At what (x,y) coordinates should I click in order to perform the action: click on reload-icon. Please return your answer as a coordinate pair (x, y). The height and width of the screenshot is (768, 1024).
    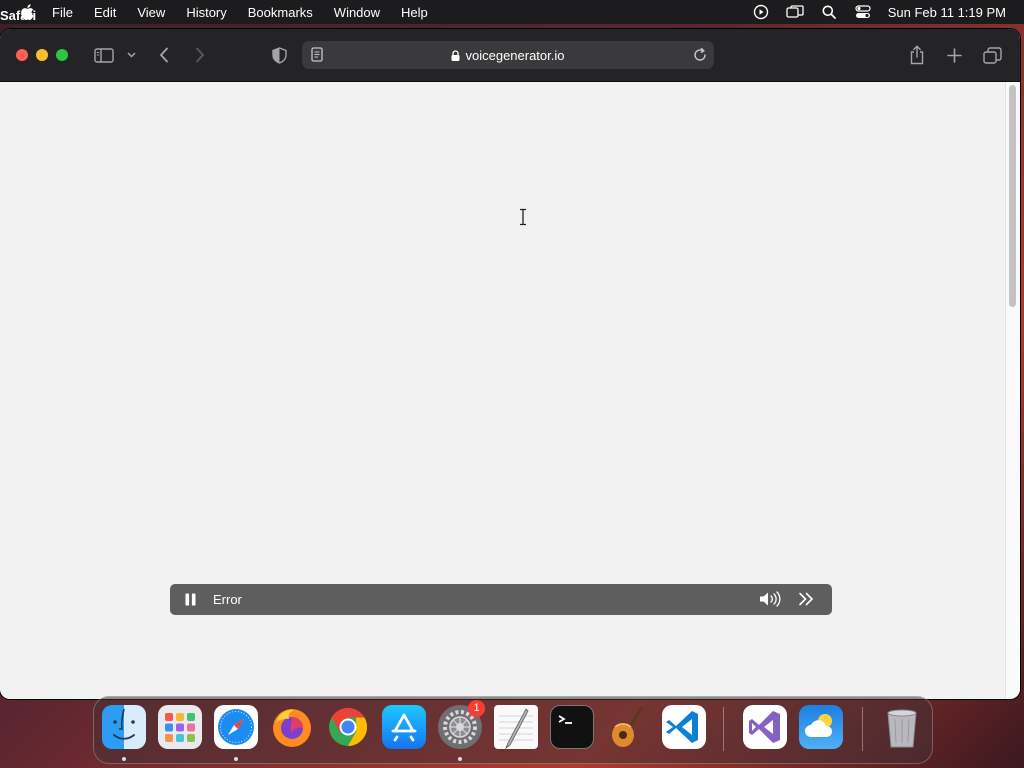
    Looking at the image, I should click on (700, 57).